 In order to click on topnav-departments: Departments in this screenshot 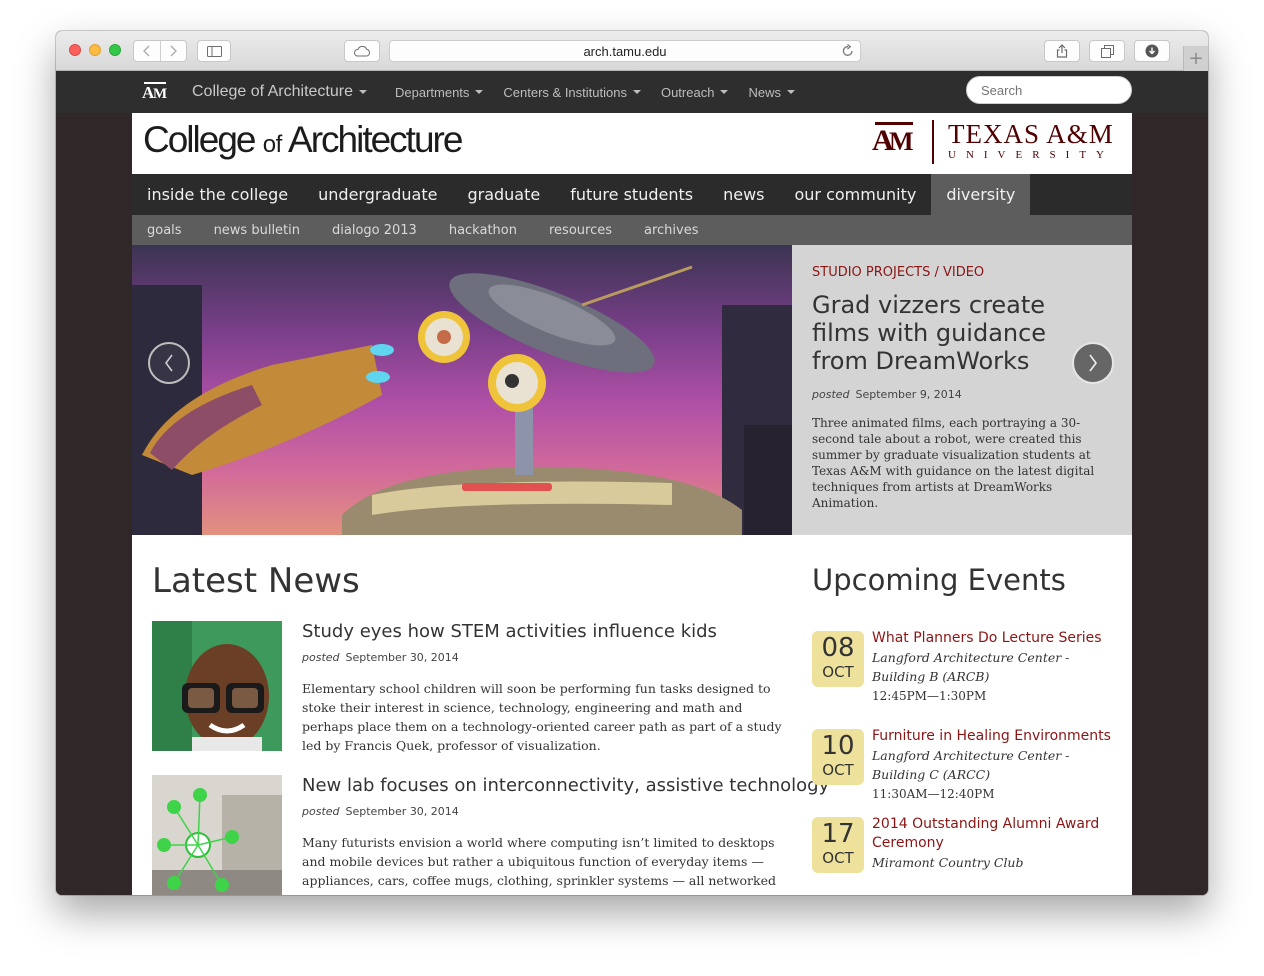, I will do `click(439, 92)`.